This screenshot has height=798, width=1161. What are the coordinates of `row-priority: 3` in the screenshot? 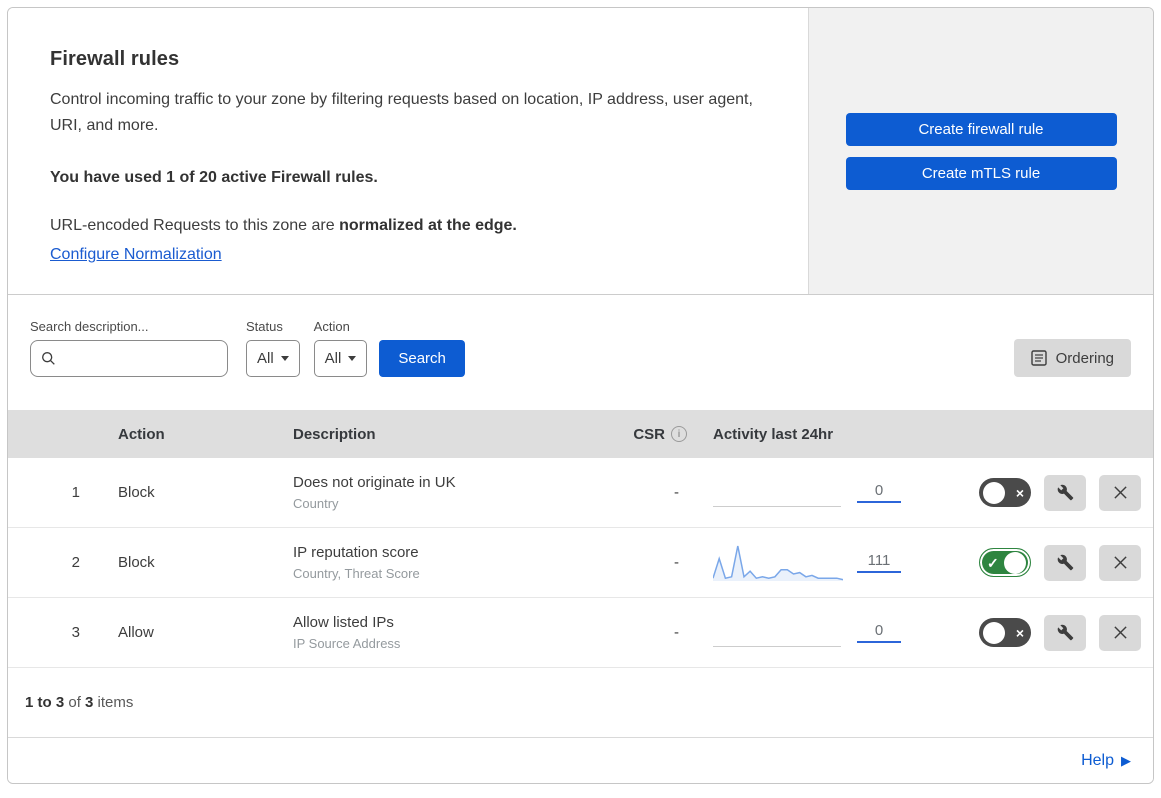 It's located at (75, 632).